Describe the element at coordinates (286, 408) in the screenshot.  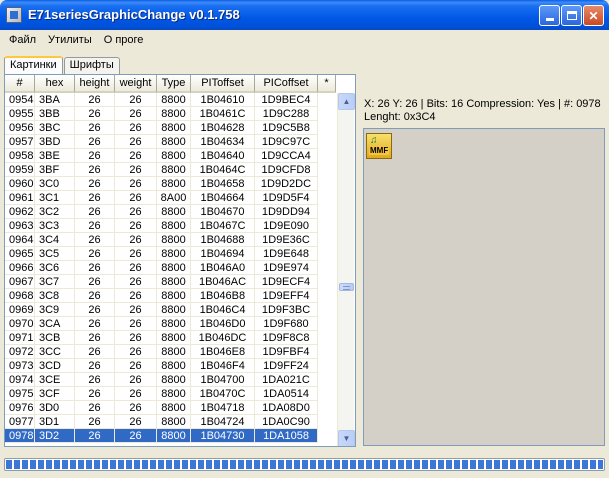
I see `cell-pic-offset: 1DA08D0` at that location.